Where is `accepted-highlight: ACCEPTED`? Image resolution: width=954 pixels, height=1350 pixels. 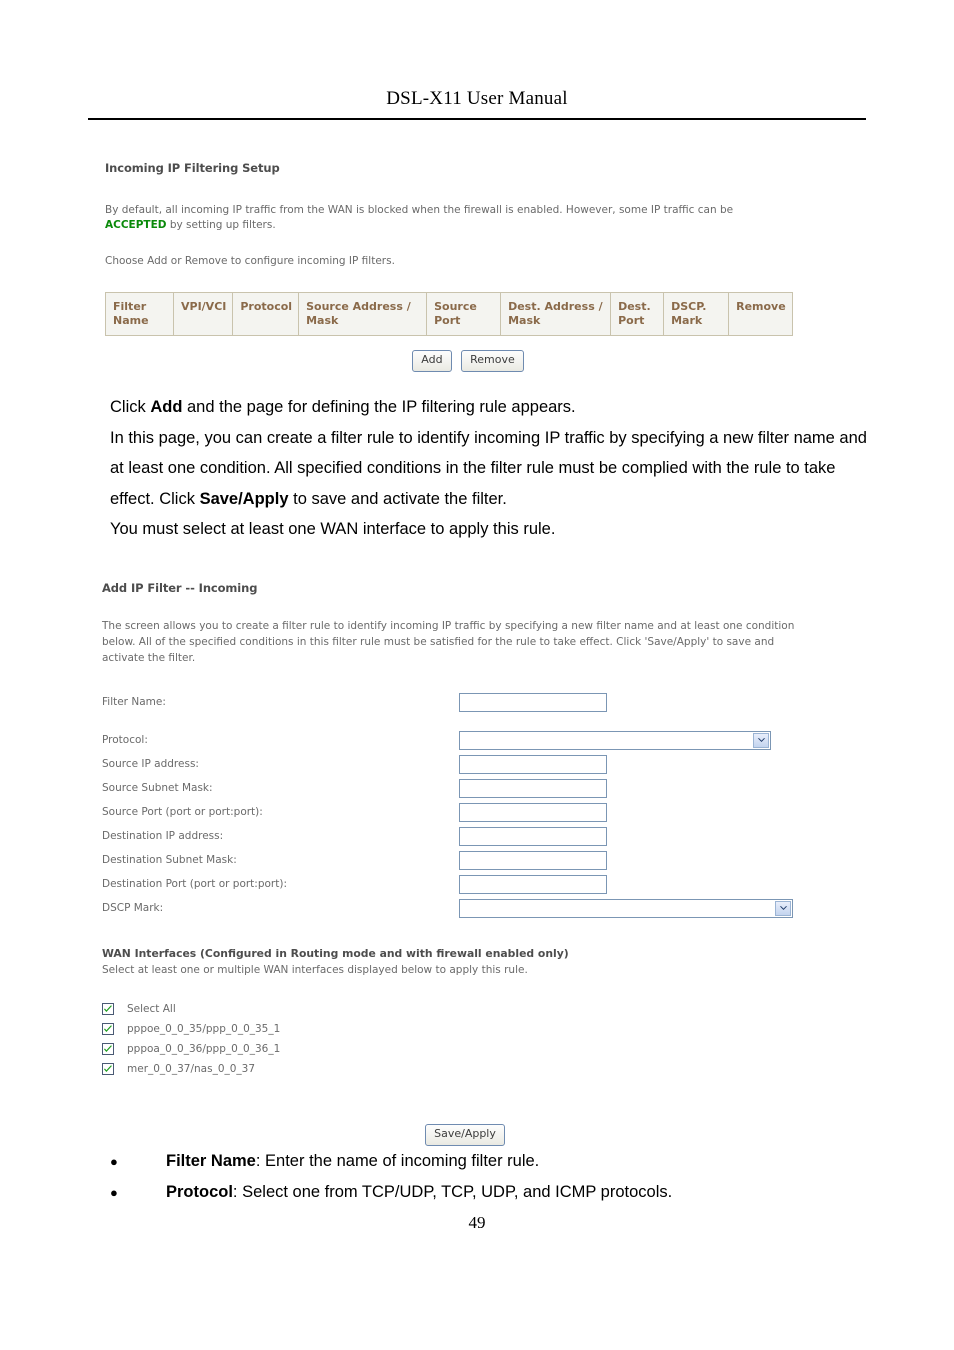 accepted-highlight: ACCEPTED is located at coordinates (136, 225).